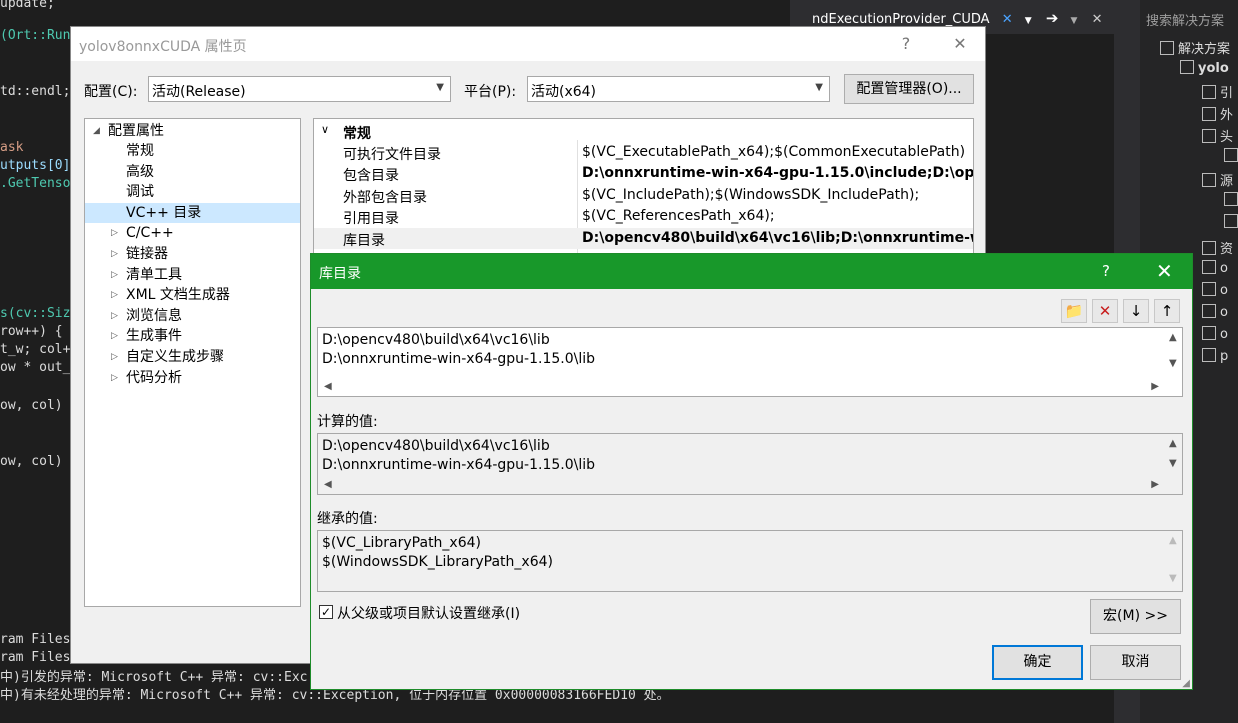  Describe the element at coordinates (326, 612) in the screenshot. I see `inherit-checkbox: ✓` at that location.